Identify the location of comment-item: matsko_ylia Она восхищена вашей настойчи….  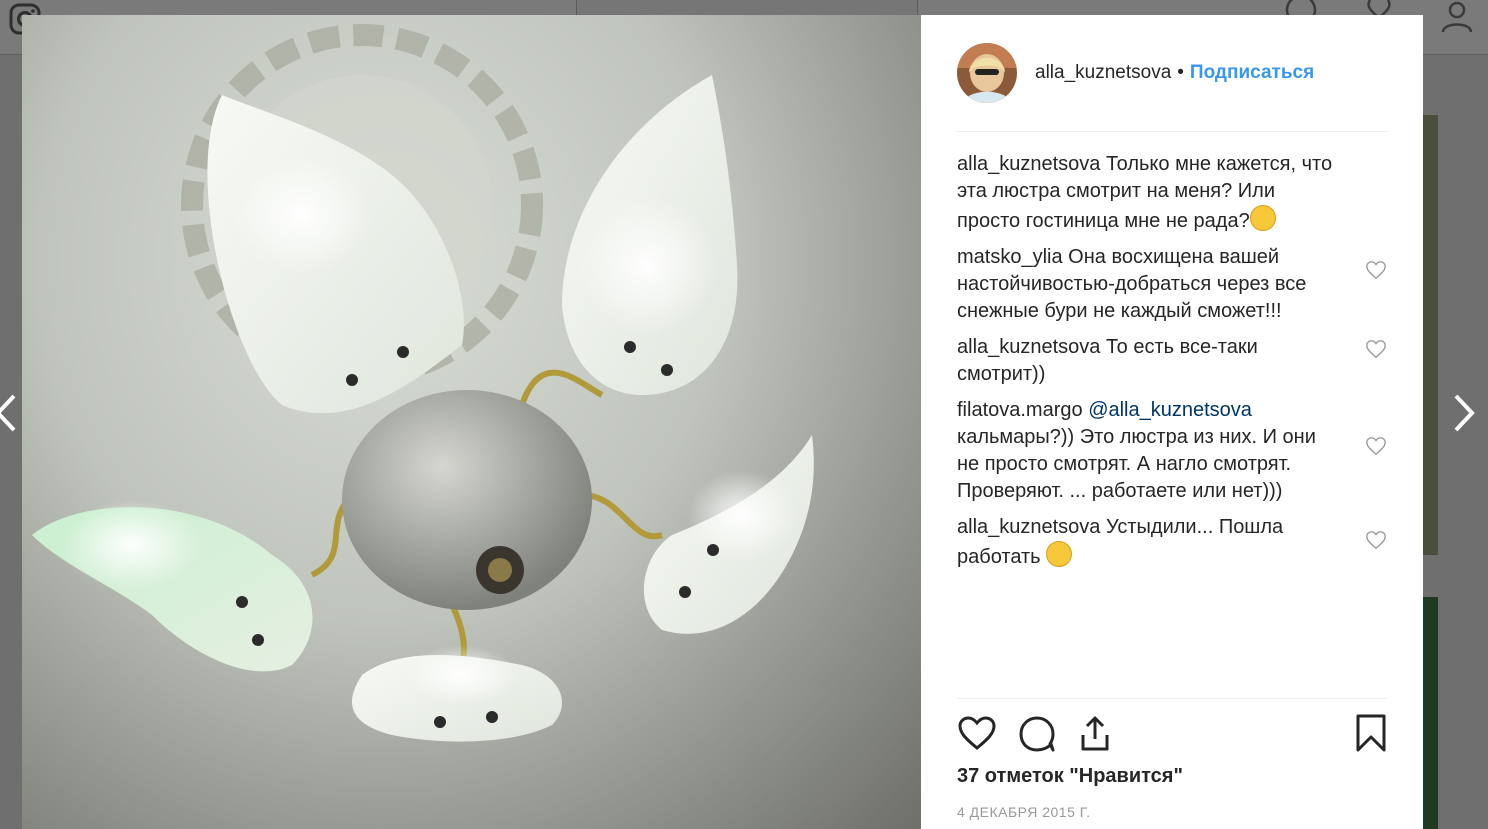
(1172, 284).